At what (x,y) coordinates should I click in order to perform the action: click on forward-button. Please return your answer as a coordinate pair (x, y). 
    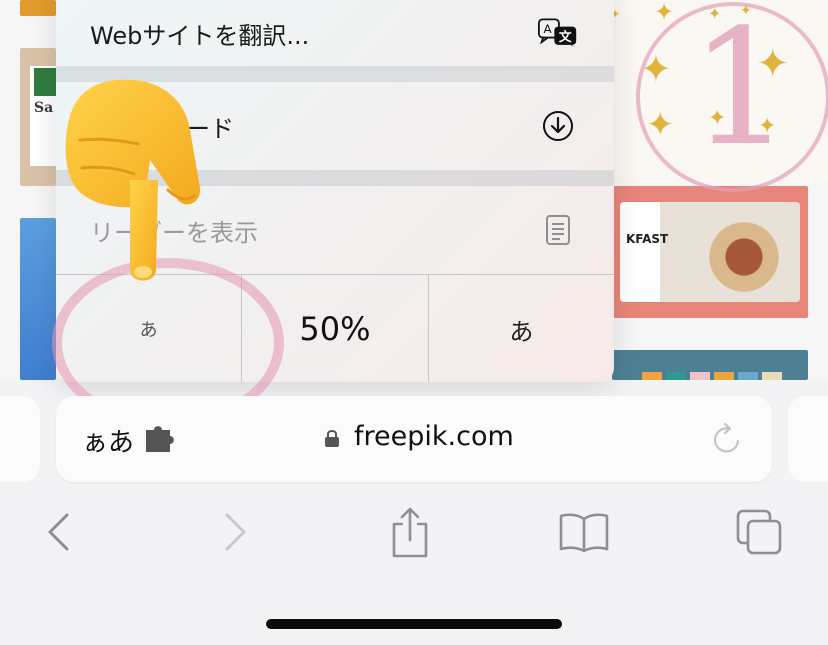
    Looking at the image, I should click on (236, 534).